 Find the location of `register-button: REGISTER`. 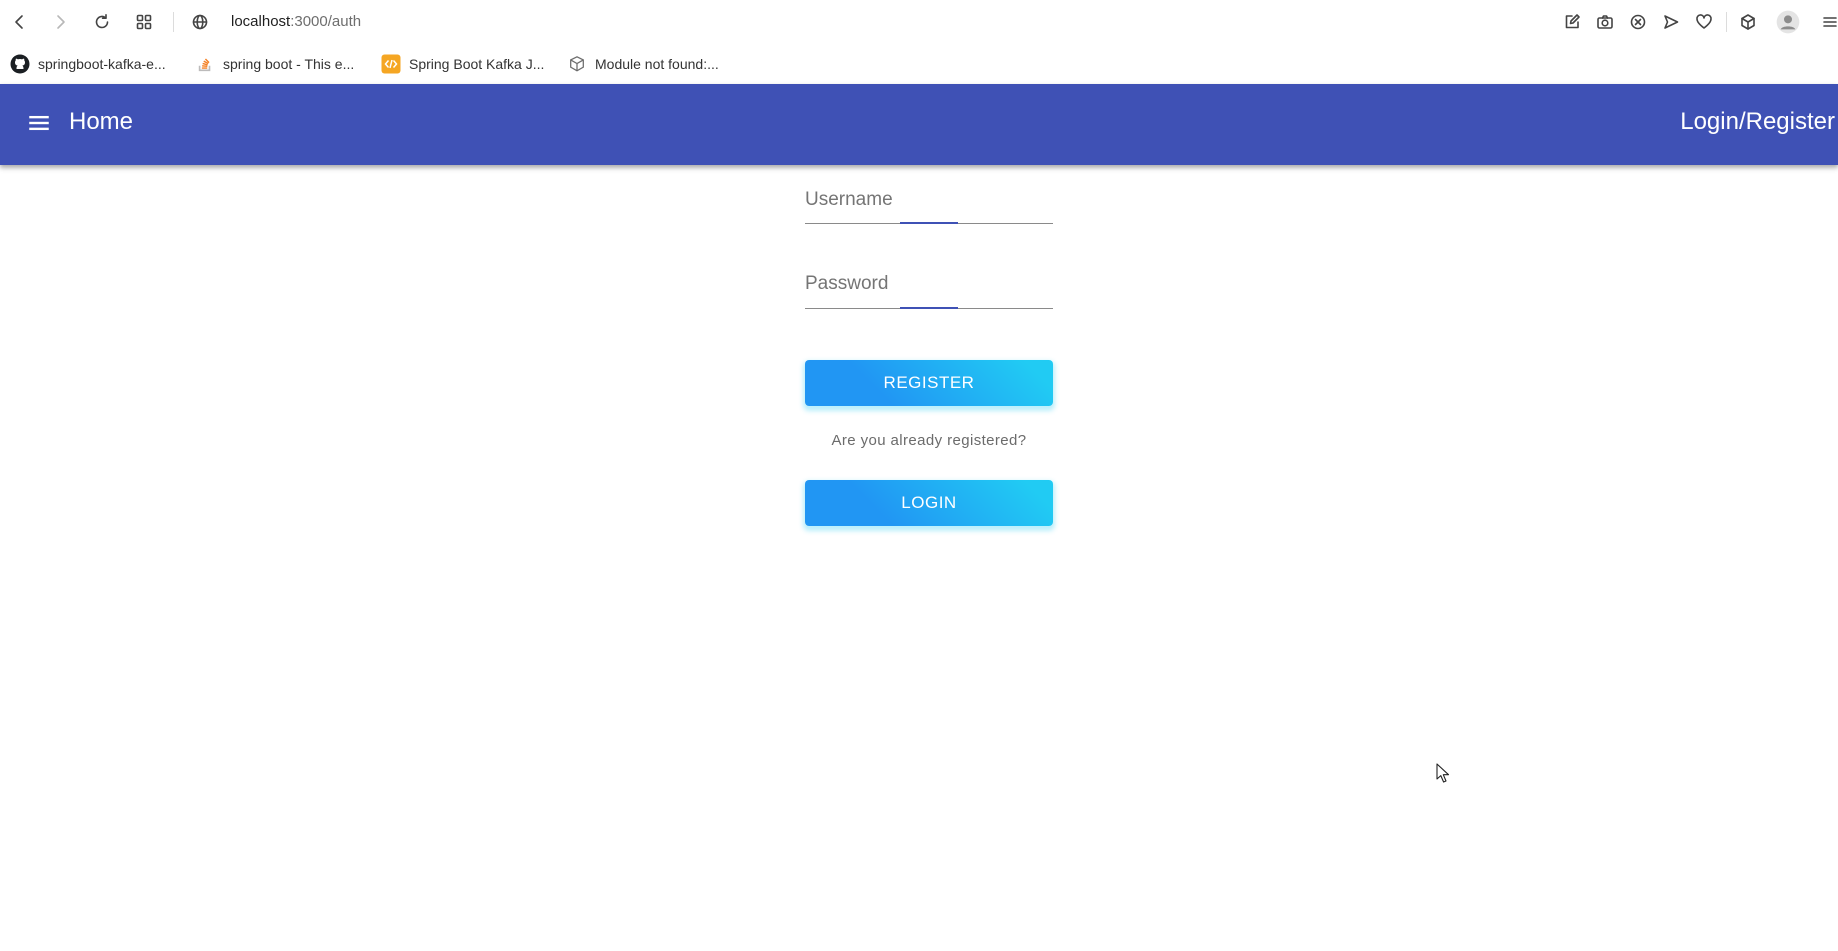

register-button: REGISTER is located at coordinates (929, 383).